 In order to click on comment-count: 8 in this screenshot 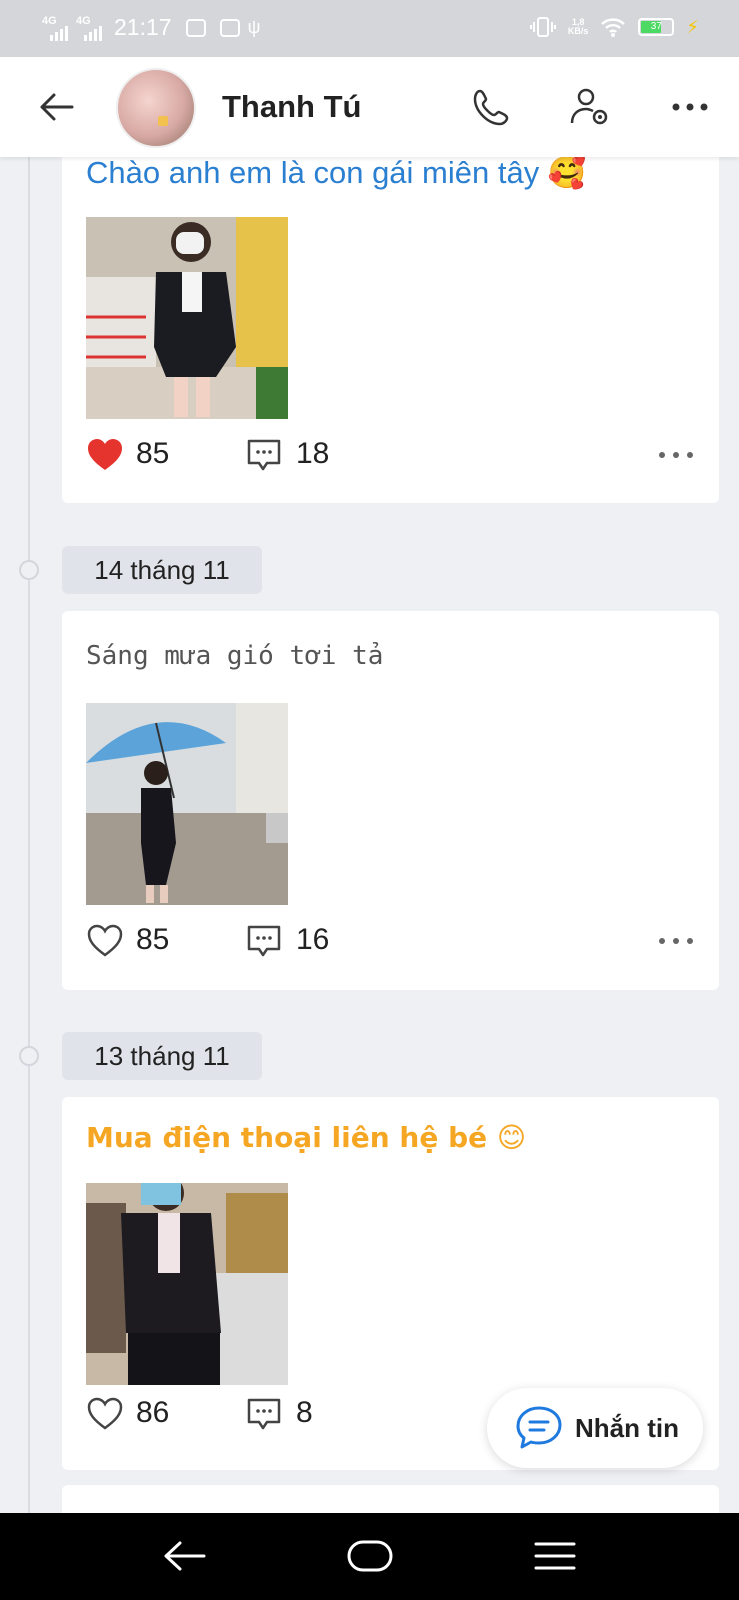, I will do `click(304, 1412)`.